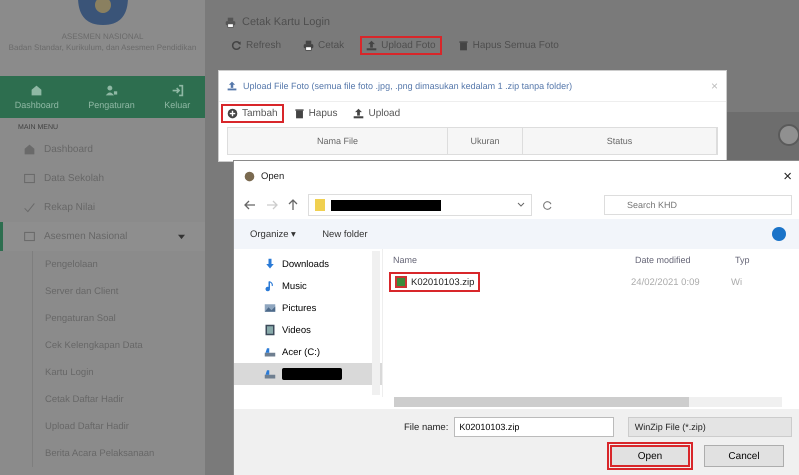  Describe the element at coordinates (534, 427) in the screenshot. I see `file-name-field: K02010103.zip` at that location.